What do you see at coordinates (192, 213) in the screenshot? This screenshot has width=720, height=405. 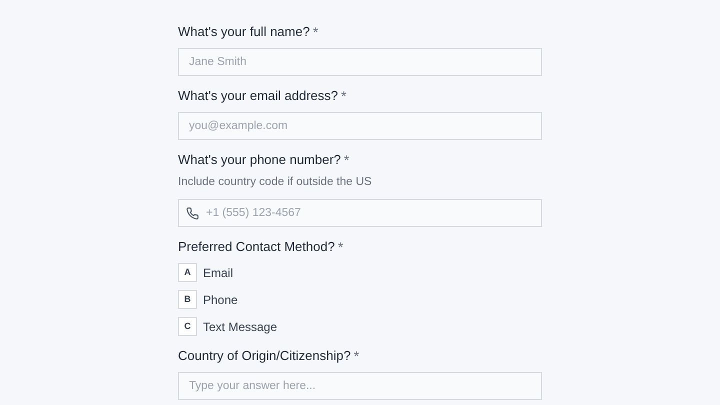 I see `phone-icon` at bounding box center [192, 213].